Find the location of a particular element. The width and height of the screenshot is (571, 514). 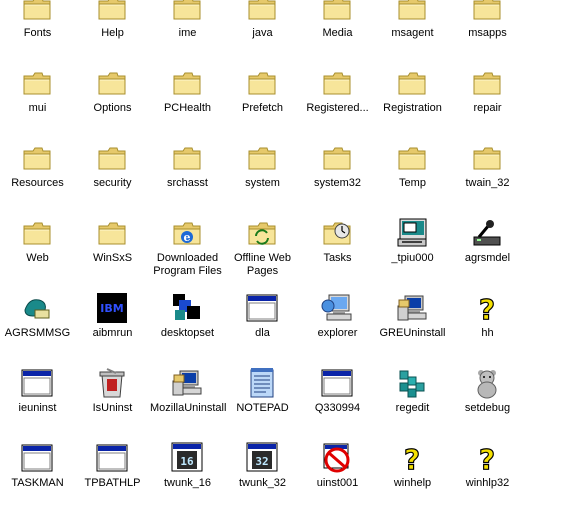

file-item: ? hh is located at coordinates (487, 326).